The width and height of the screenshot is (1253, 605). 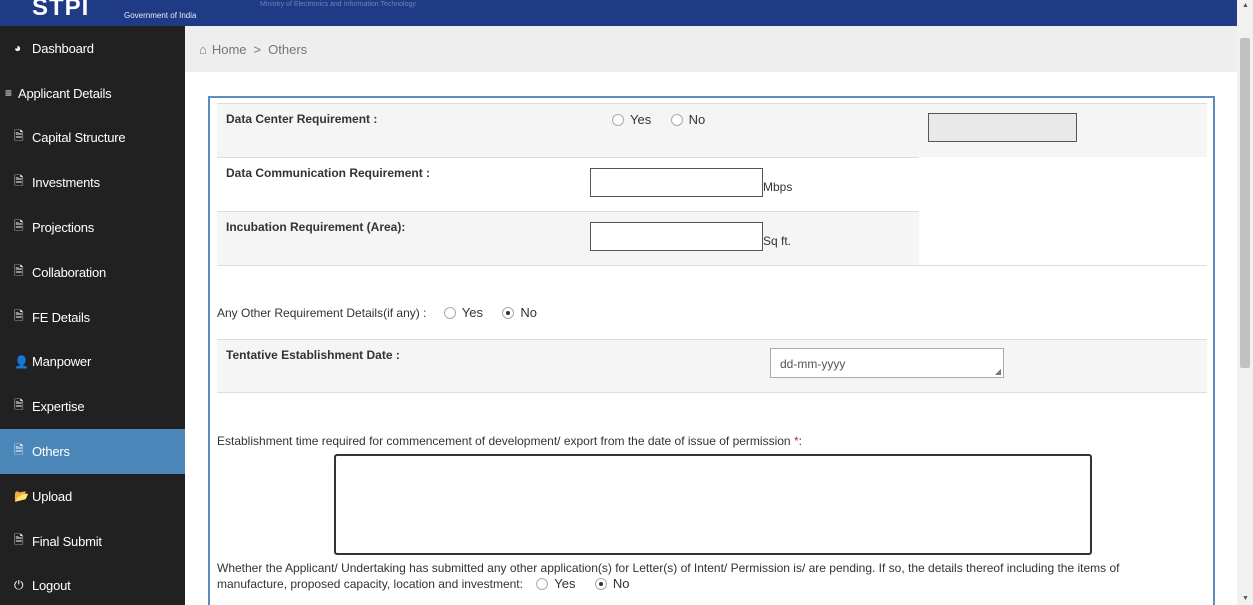 I want to click on sidebar-item-label: Others, so click(x=51, y=452).